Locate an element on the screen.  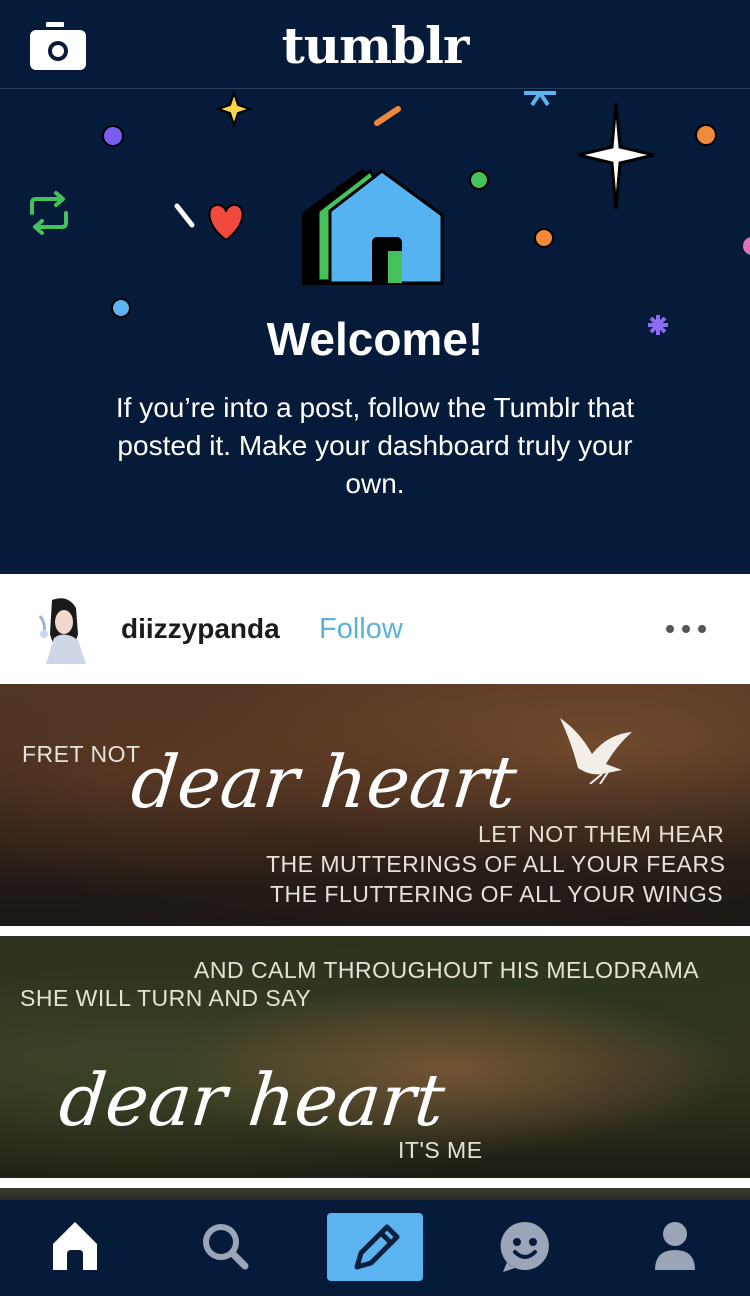
nav-account is located at coordinates (675, 1246).